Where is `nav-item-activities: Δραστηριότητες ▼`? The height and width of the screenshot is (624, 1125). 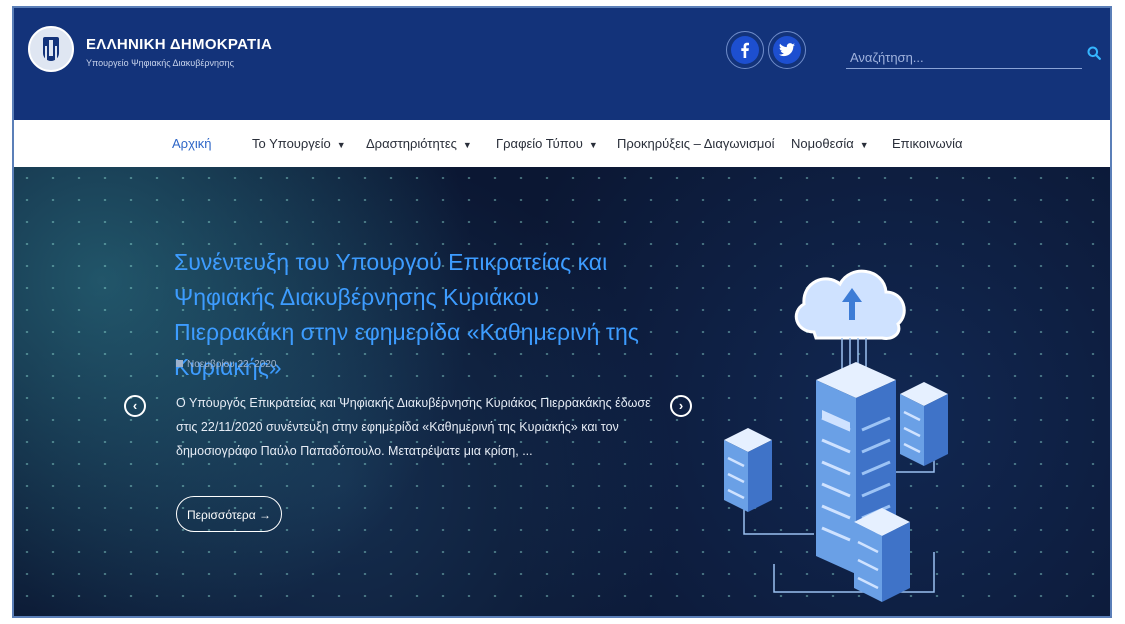
nav-item-activities: Δραστηριότητες ▼ is located at coordinates (419, 143).